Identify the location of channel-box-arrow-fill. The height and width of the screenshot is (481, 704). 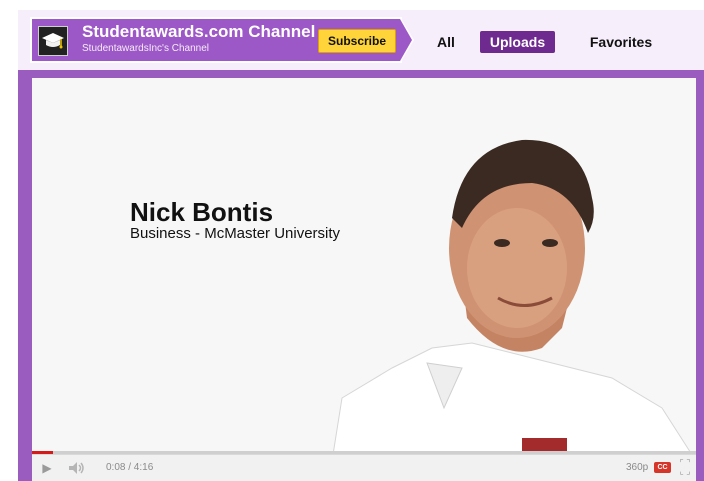
(406, 40).